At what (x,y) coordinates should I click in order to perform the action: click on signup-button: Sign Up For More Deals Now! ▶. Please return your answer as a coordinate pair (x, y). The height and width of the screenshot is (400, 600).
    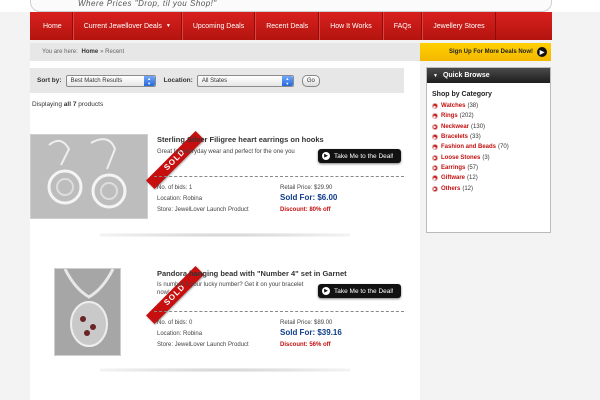
    Looking at the image, I should click on (485, 52).